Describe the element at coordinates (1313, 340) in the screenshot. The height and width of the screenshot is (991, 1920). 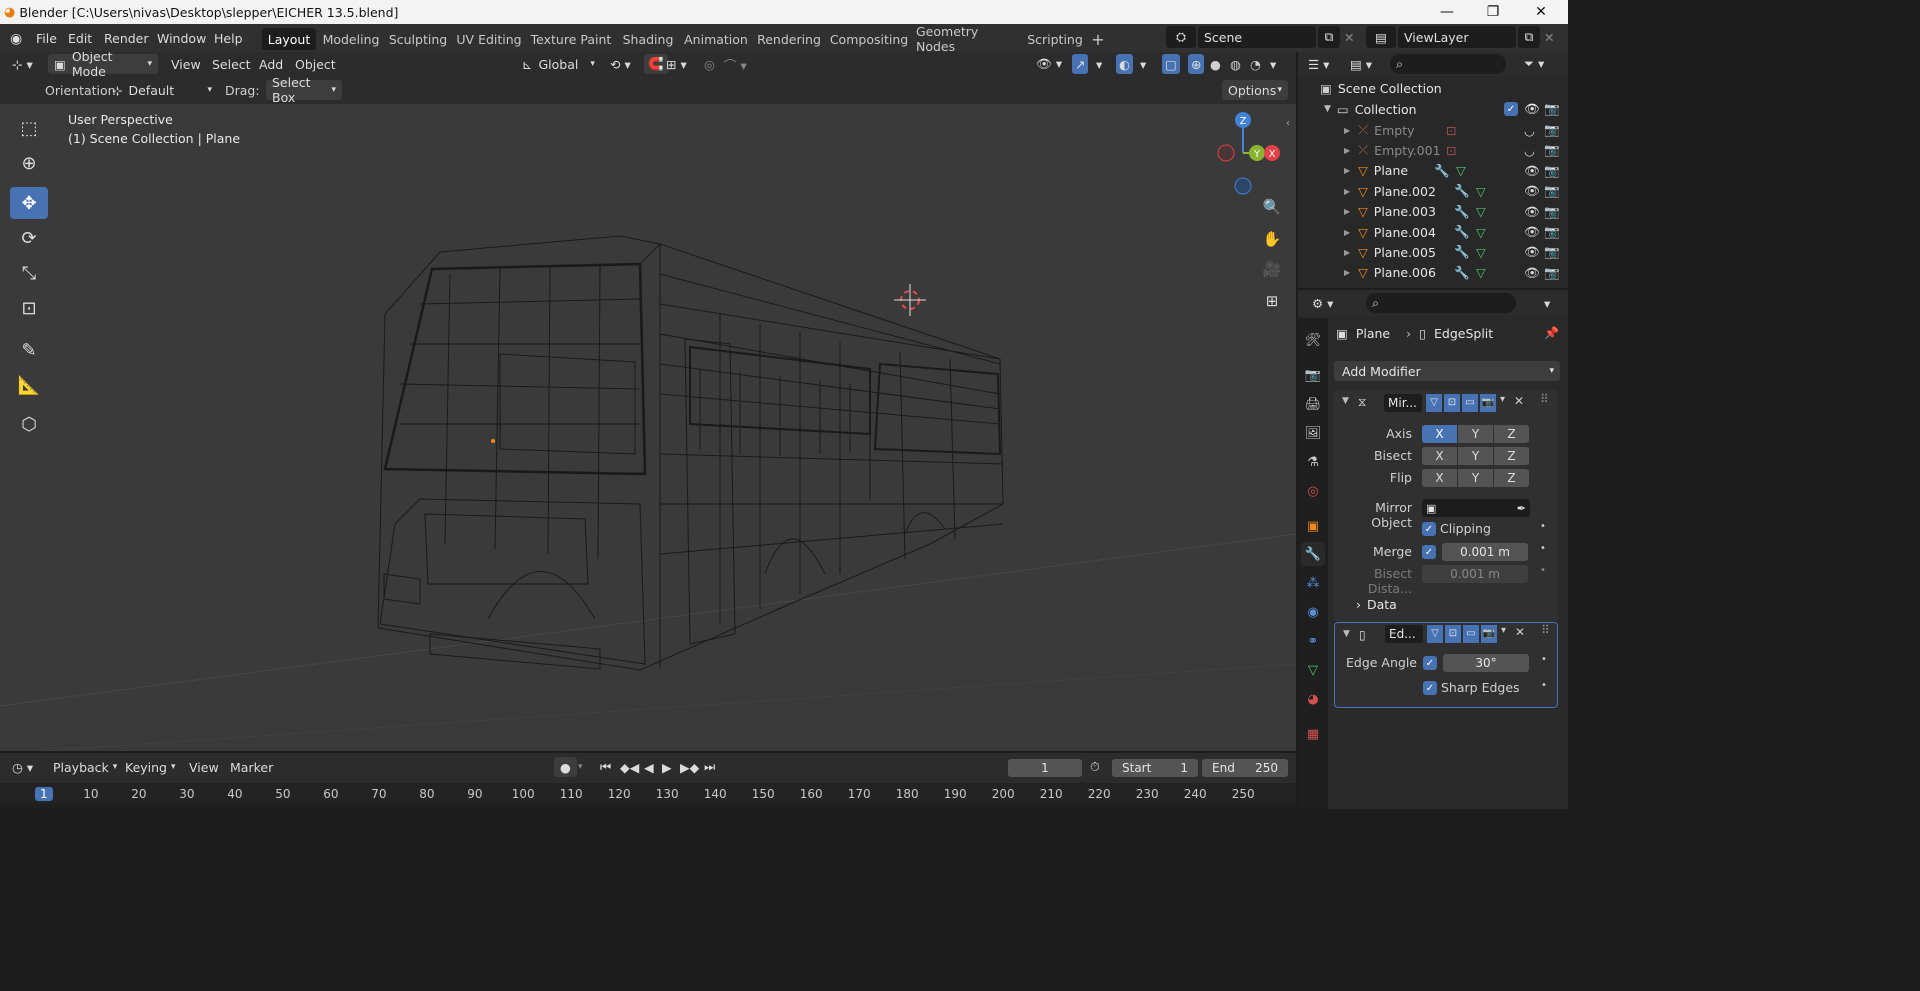
I see `tool-tab-icon: 🛠` at that location.